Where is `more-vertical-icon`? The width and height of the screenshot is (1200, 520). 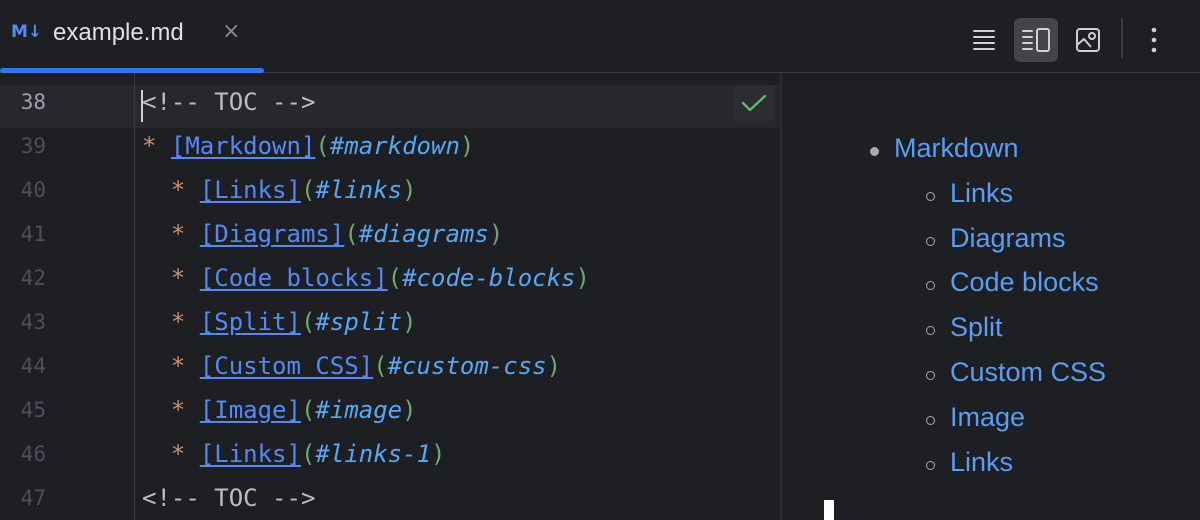 more-vertical-icon is located at coordinates (1154, 40).